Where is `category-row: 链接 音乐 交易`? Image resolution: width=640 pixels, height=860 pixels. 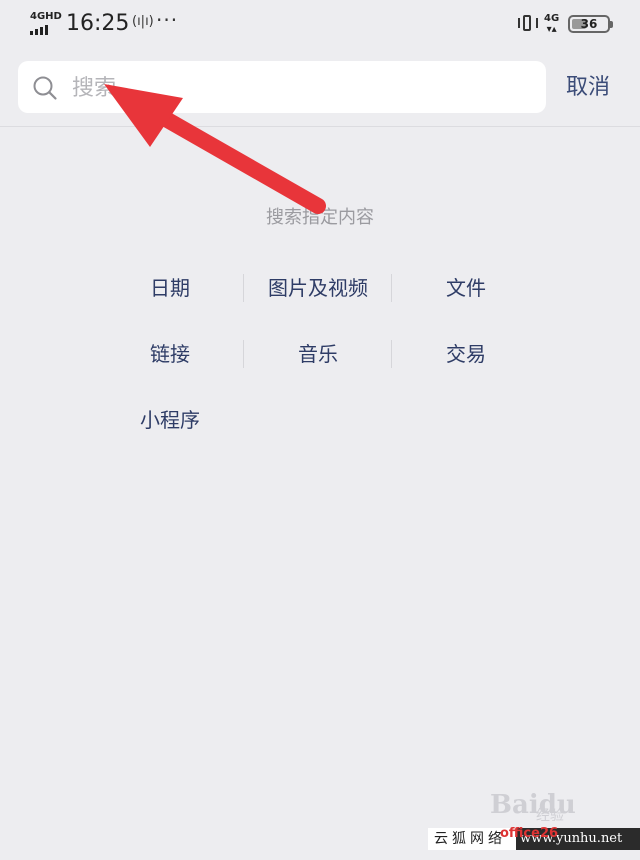 category-row: 链接 音乐 交易 is located at coordinates (319, 354).